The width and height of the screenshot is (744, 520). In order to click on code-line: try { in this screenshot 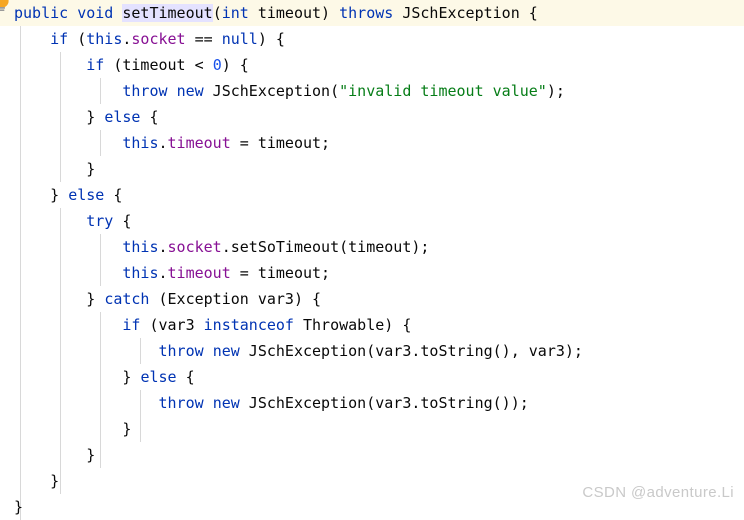, I will do `click(372, 221)`.